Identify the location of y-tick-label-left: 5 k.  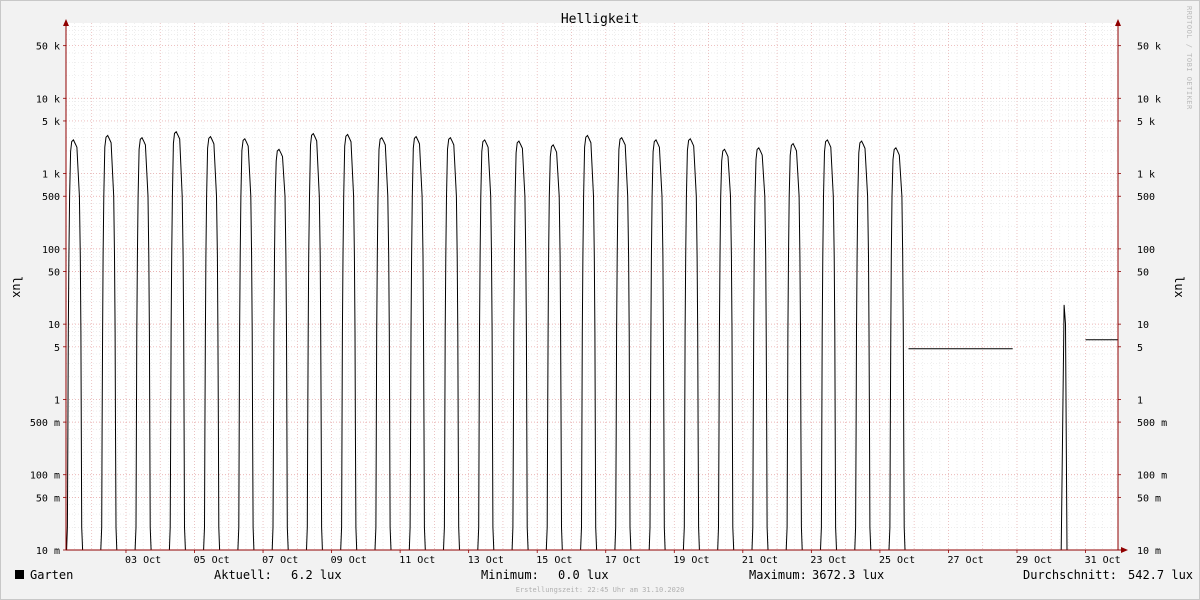
(51, 122).